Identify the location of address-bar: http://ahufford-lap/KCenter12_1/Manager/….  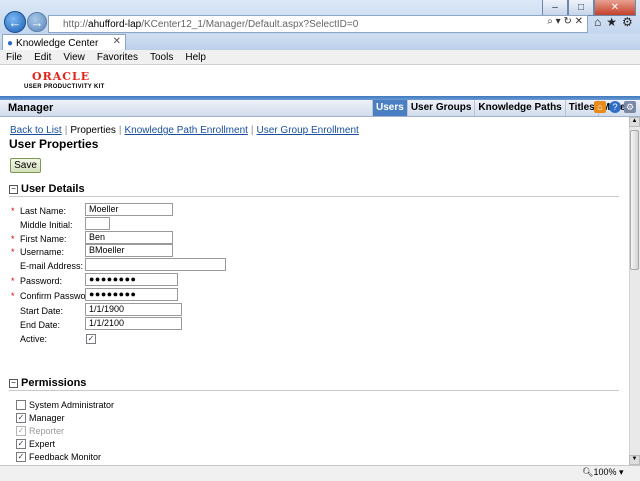
(318, 24).